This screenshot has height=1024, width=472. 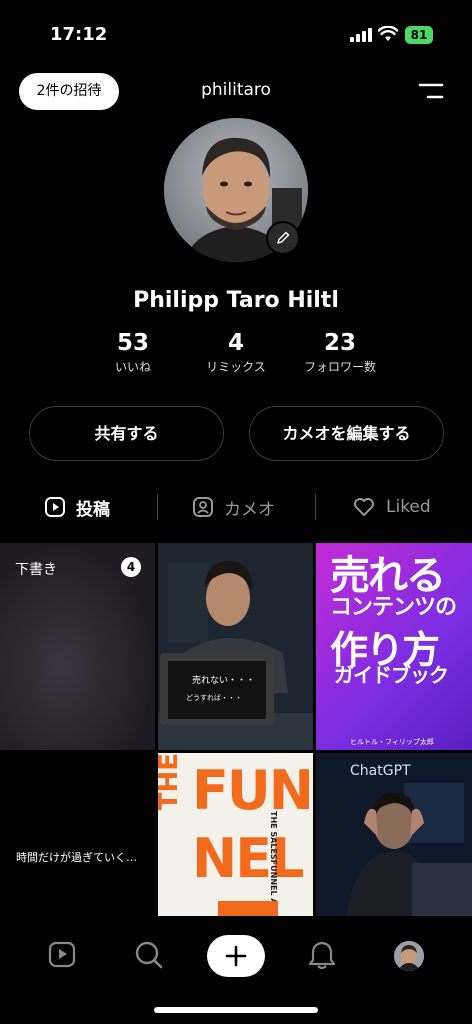 What do you see at coordinates (361, 35) in the screenshot?
I see `signal-icon` at bounding box center [361, 35].